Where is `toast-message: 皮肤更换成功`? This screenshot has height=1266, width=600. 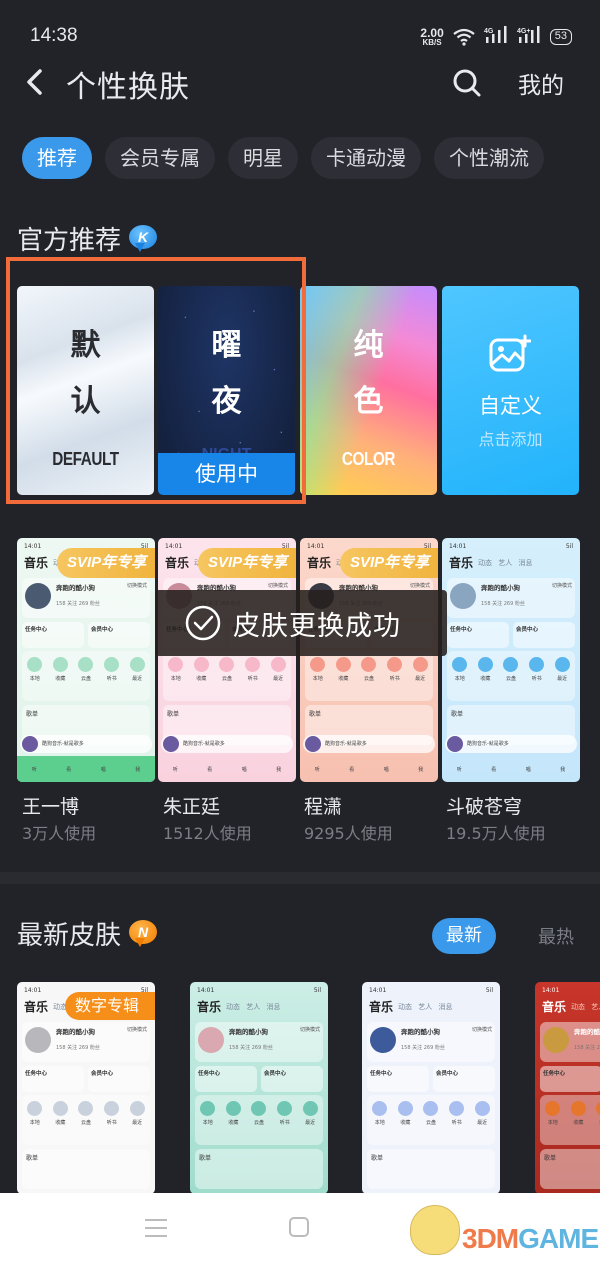 toast-message: 皮肤更换成功 is located at coordinates (317, 626).